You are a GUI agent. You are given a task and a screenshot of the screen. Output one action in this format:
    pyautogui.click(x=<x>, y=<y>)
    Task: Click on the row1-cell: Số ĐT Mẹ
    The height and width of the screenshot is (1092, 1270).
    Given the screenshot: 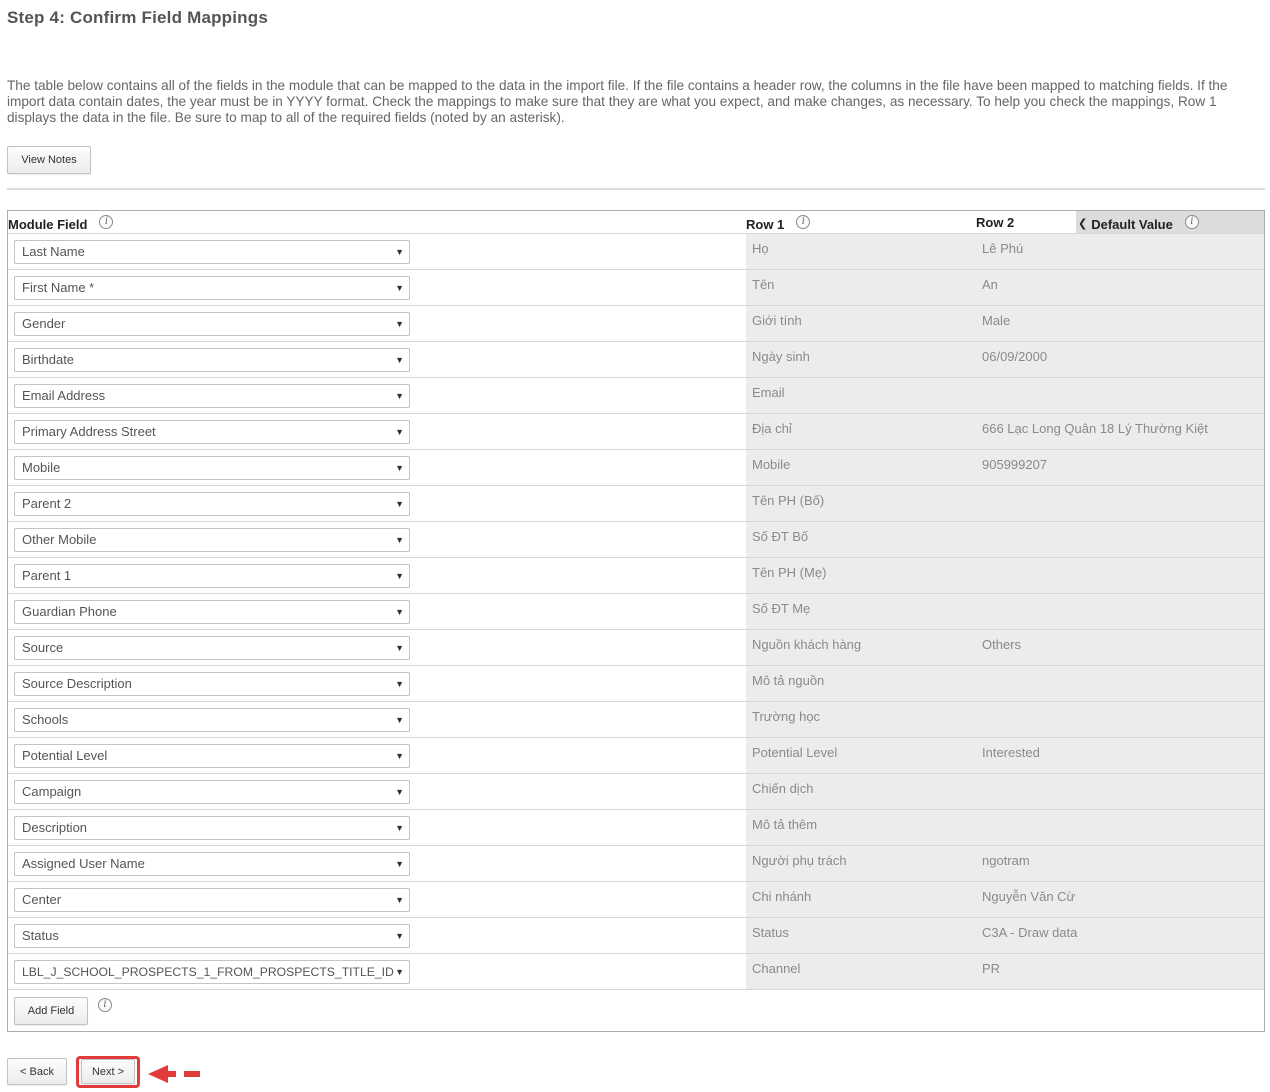 What is the action you would take?
    pyautogui.click(x=781, y=608)
    